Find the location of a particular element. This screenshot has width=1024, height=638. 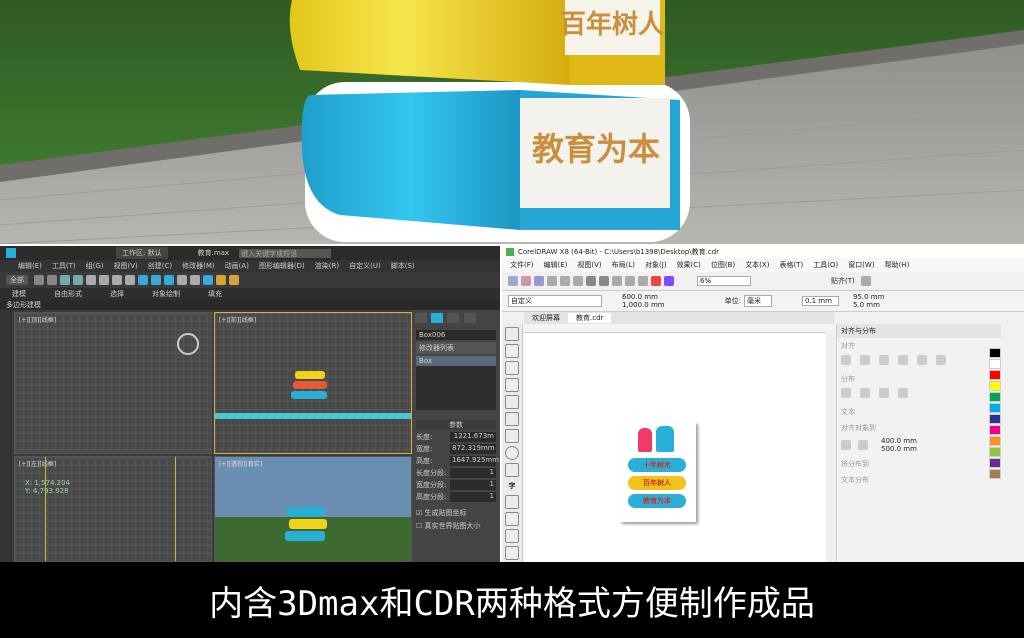

check-real-world: ☐ 真实世界贴图大小 is located at coordinates (456, 526).